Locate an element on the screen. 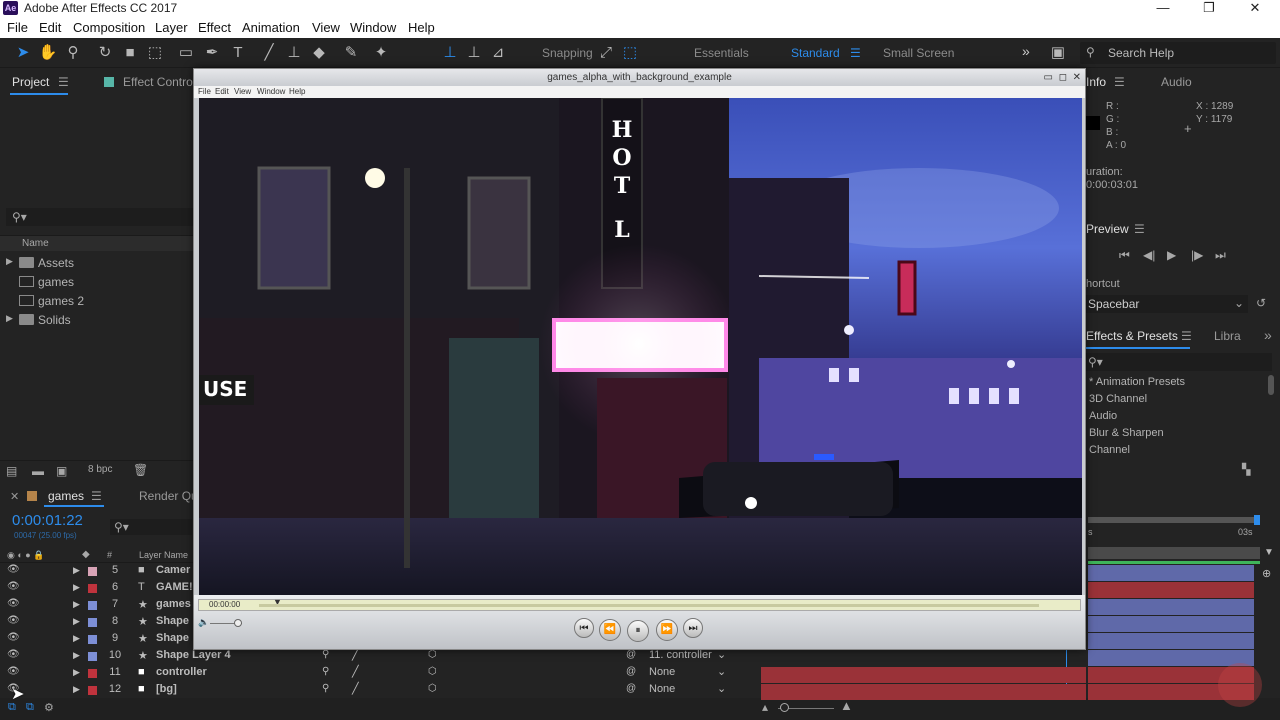  menu-effect: Effect is located at coordinates (214, 27).